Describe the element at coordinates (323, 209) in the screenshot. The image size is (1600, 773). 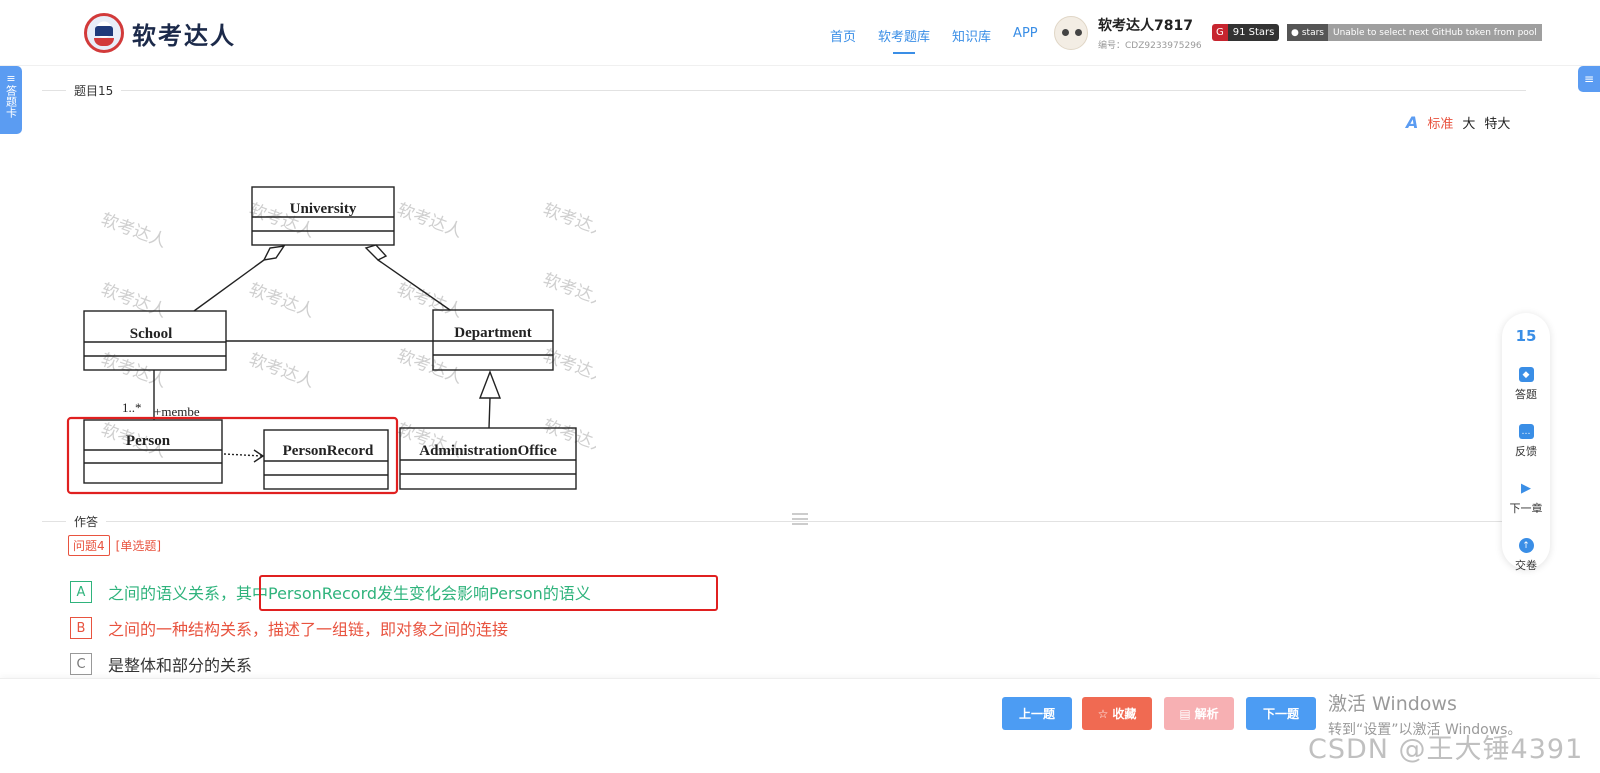
I see `class-university-name: University` at that location.